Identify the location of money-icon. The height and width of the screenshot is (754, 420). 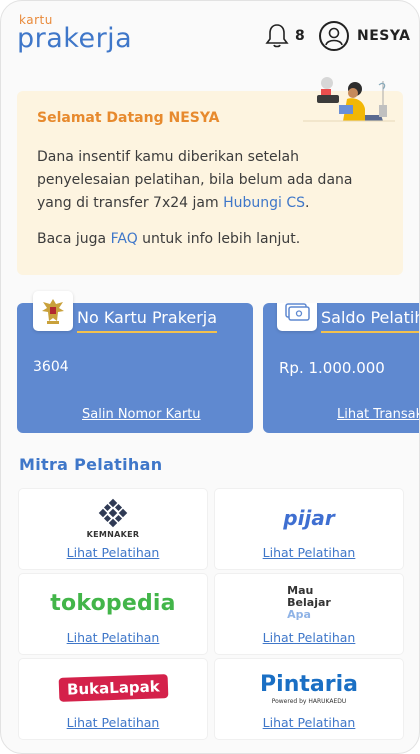
(297, 317).